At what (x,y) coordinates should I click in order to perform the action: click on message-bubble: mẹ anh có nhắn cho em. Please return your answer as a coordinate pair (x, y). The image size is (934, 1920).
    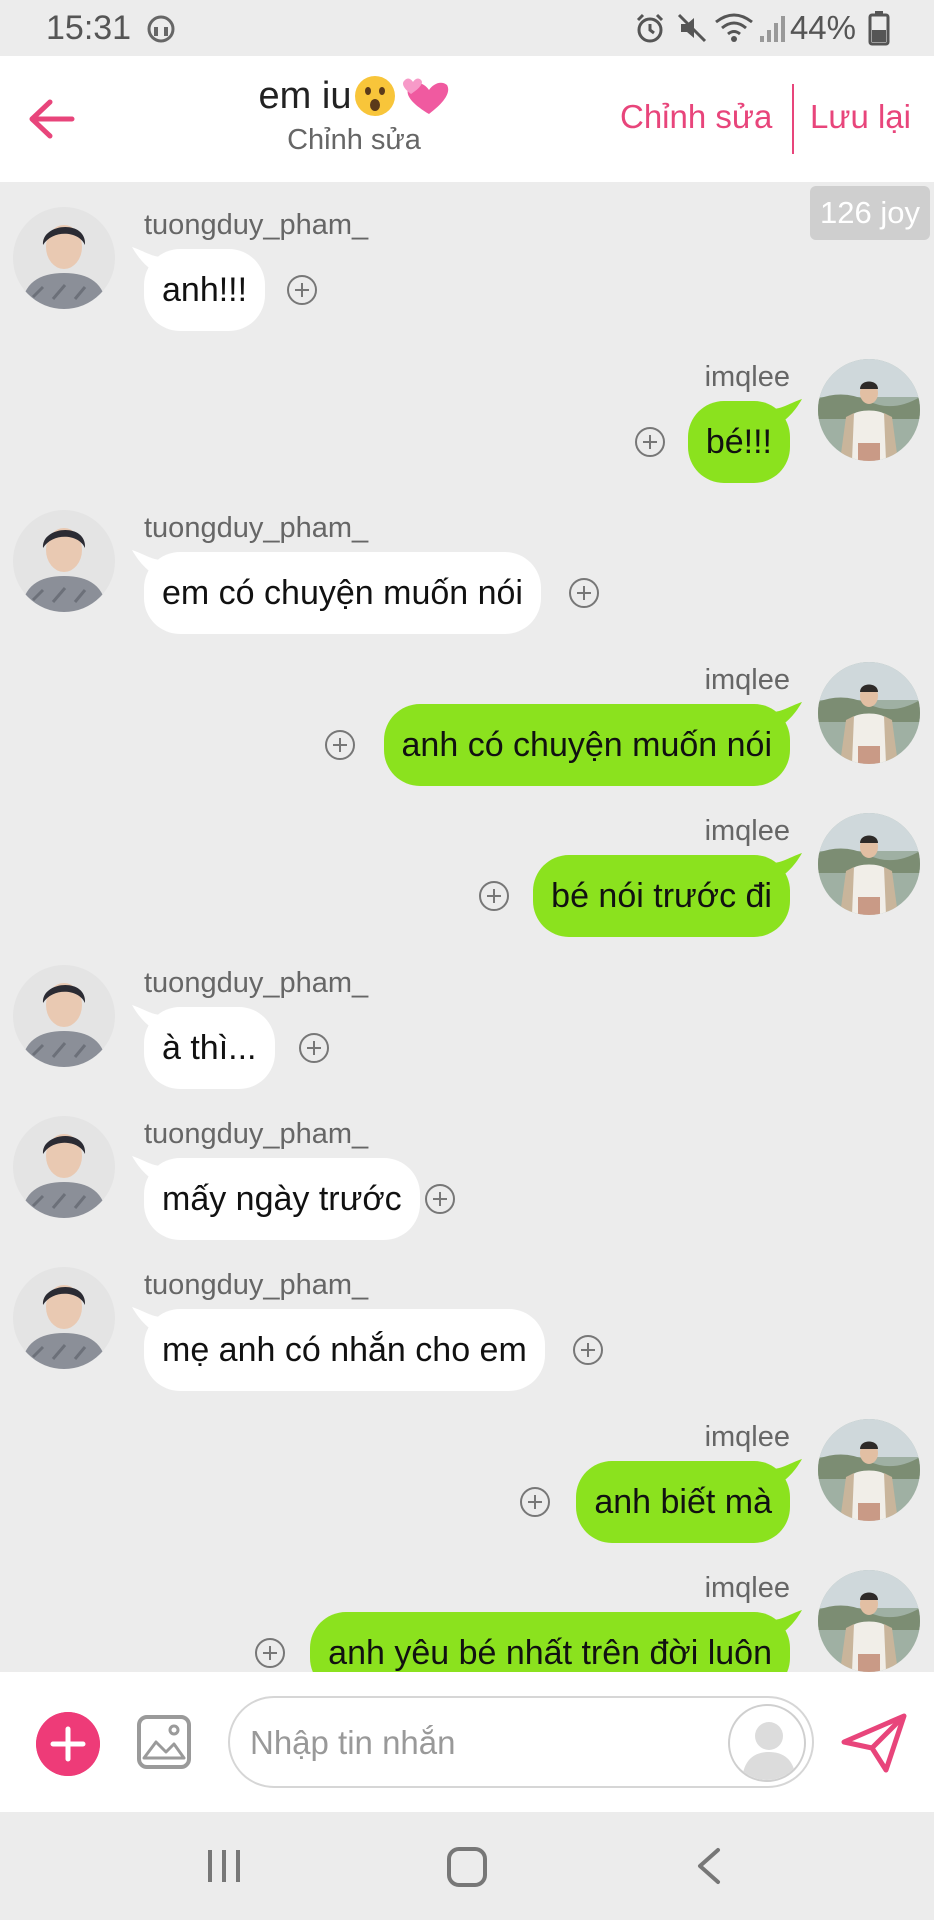
    Looking at the image, I should click on (344, 1350).